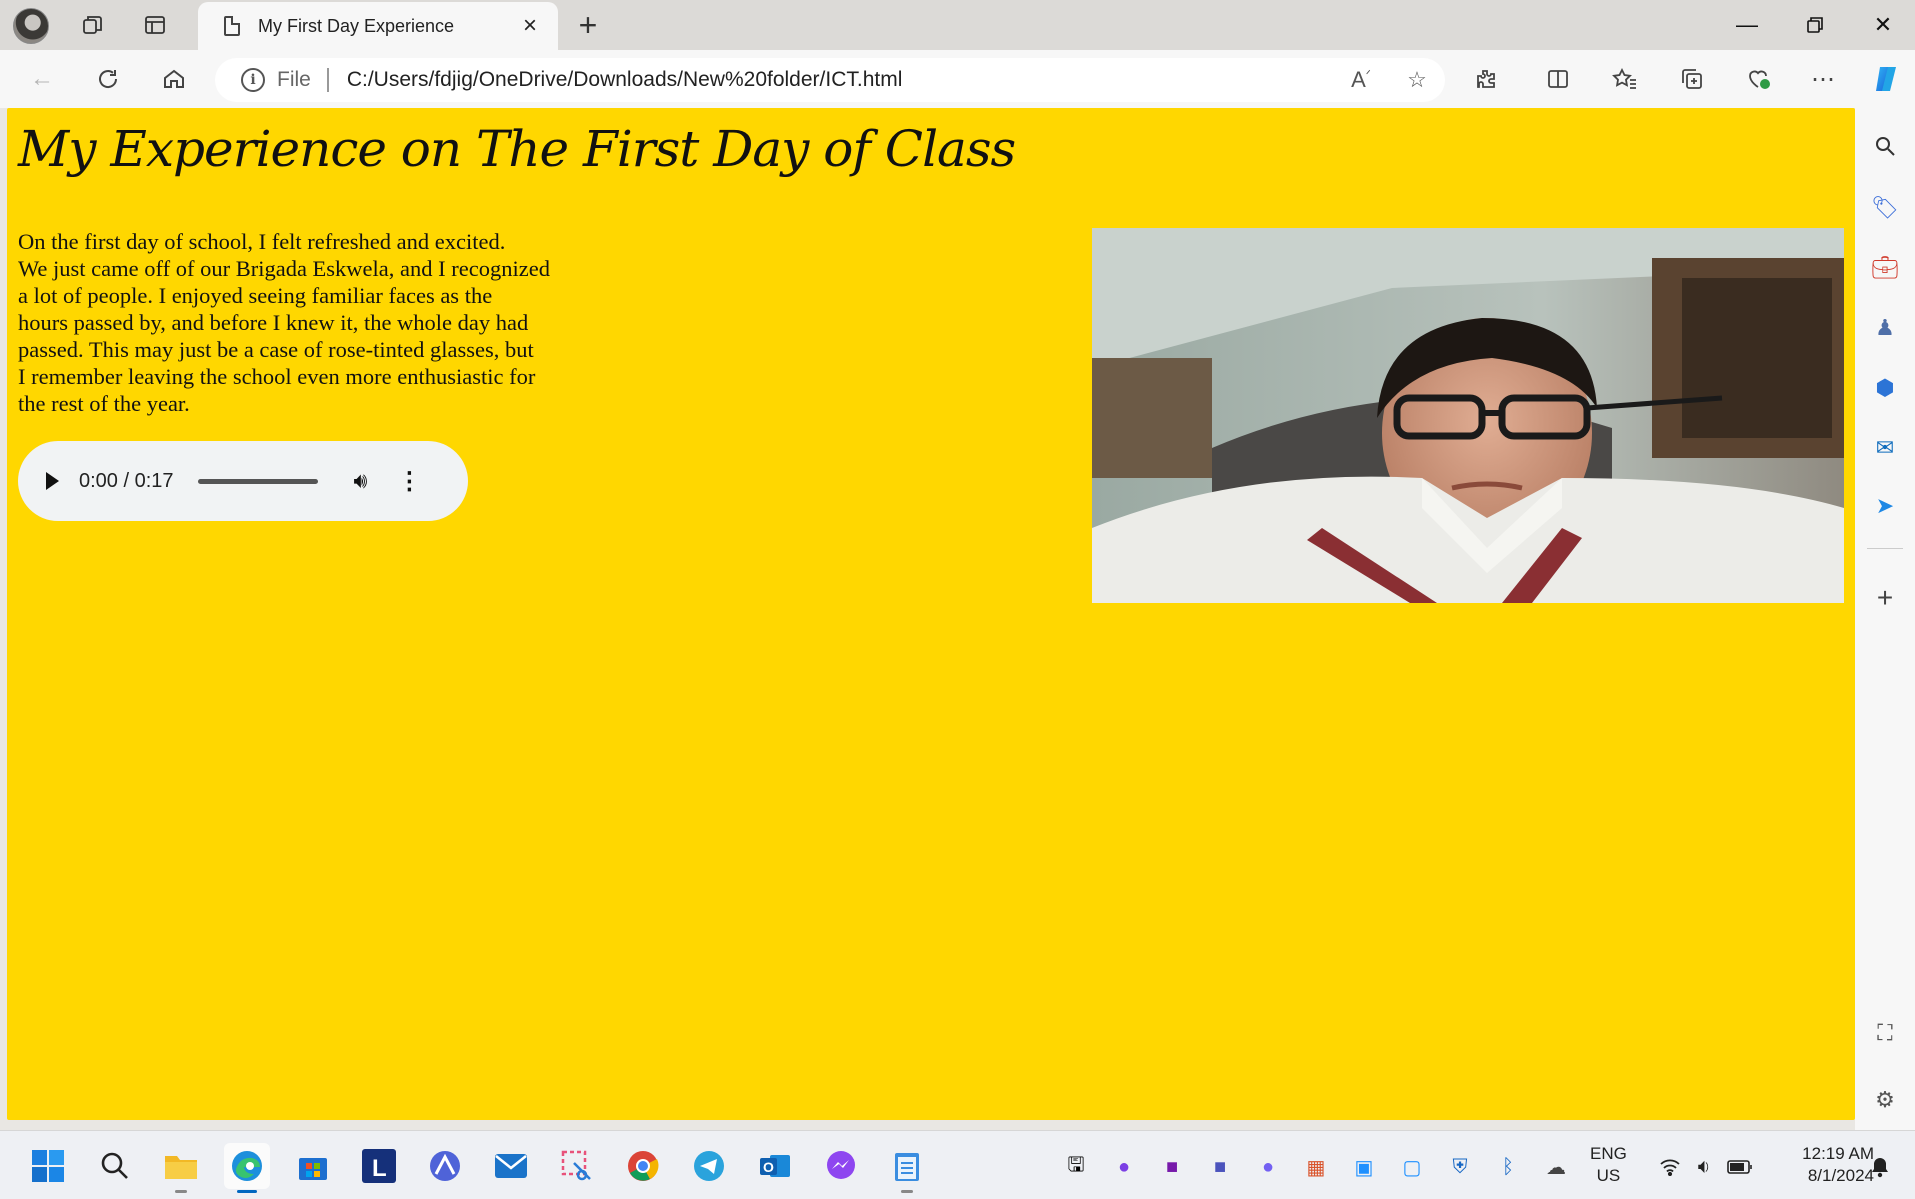 This screenshot has width=1915, height=1199. I want to click on microsoft-365-icon: ⬢, so click(1885, 388).